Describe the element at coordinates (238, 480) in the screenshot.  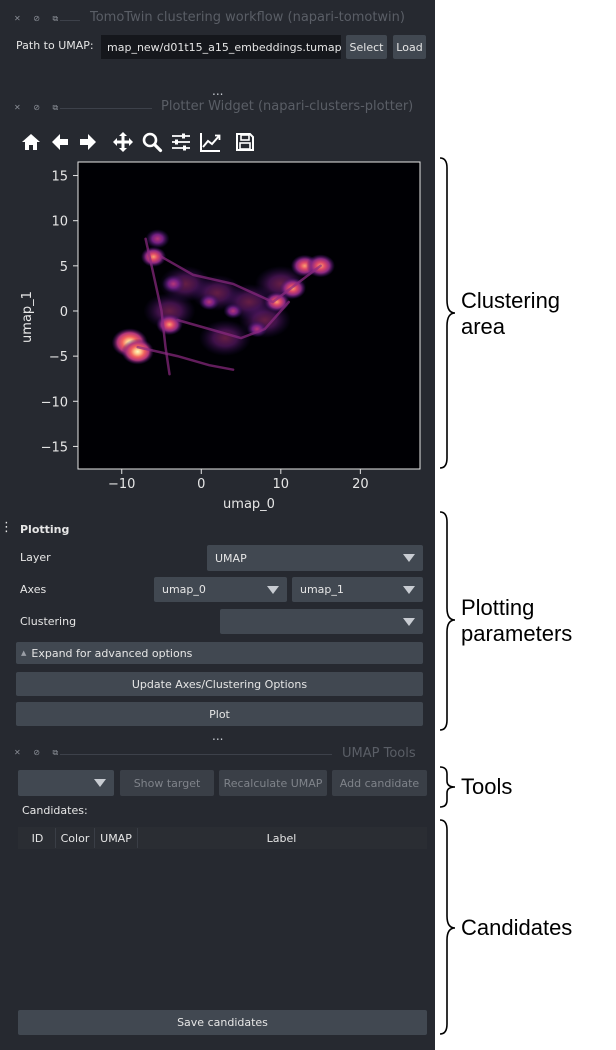
I see `x-ticks: −10 0 10 20` at that location.